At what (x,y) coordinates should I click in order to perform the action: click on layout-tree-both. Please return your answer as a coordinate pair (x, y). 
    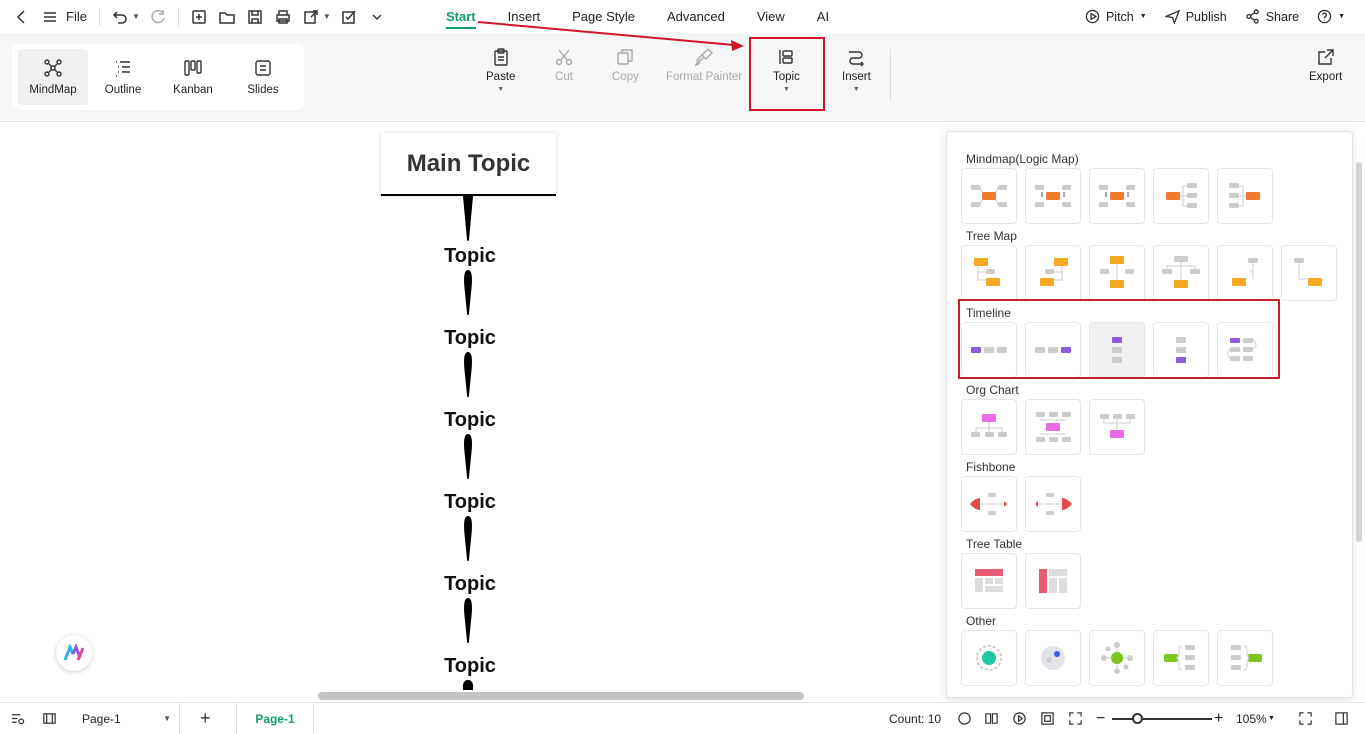
    Looking at the image, I should click on (1117, 273).